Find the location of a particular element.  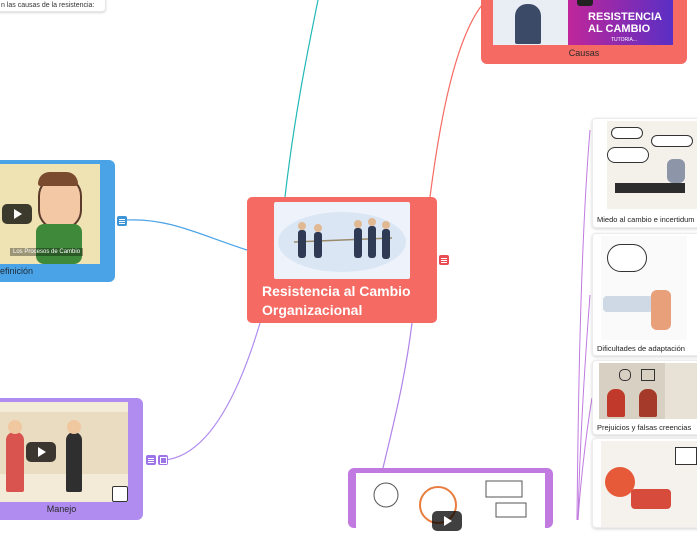

watermark-icon is located at coordinates (120, 494).